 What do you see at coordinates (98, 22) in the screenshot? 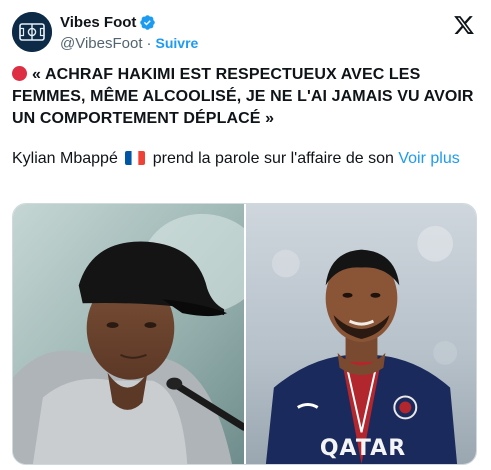
I see `display-name: Vibes Foot` at bounding box center [98, 22].